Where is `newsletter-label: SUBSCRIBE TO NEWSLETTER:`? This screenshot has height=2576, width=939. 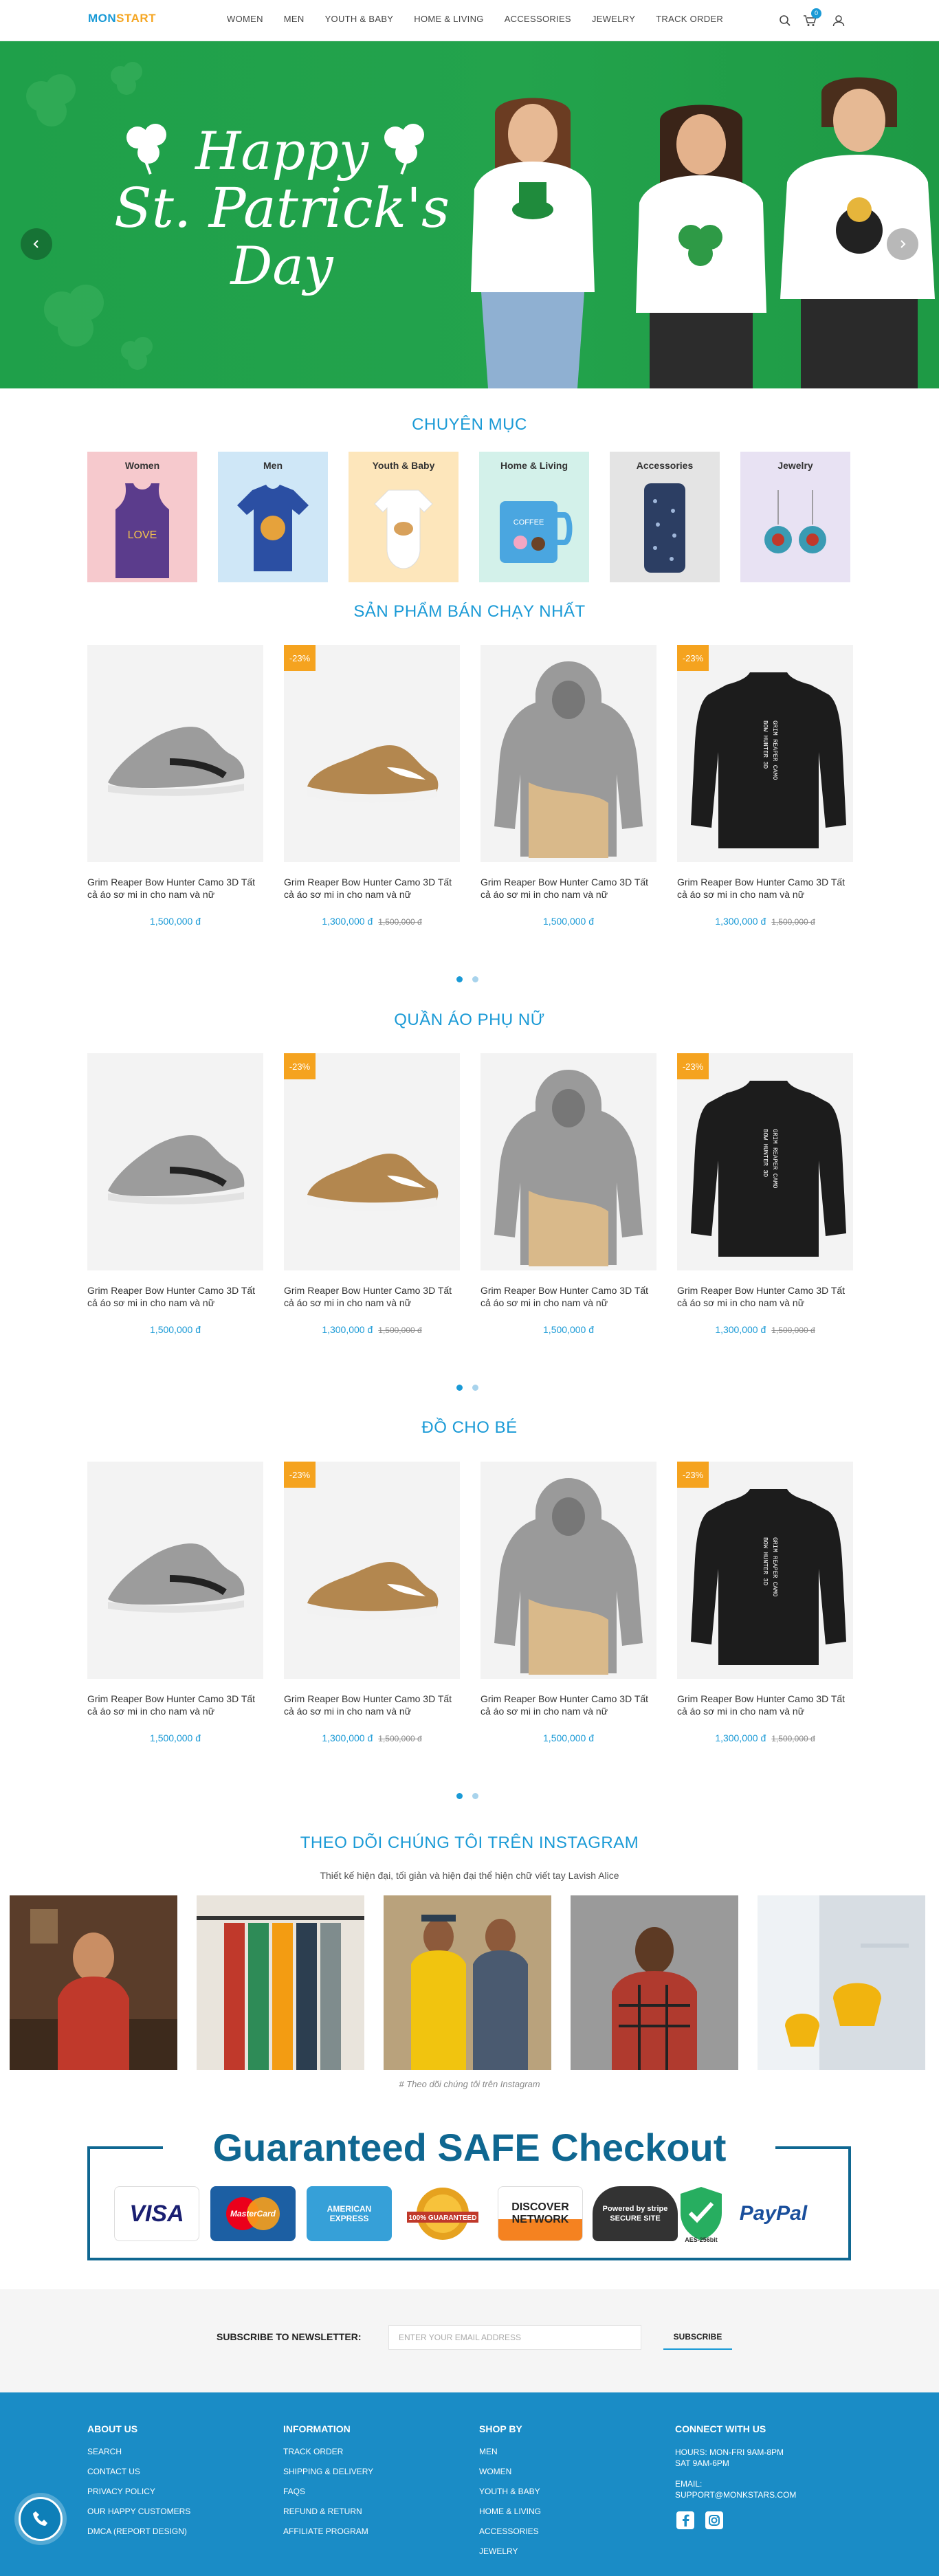
newsletter-label: SUBSCRIBE TO NEWSLETTER: is located at coordinates (289, 2336).